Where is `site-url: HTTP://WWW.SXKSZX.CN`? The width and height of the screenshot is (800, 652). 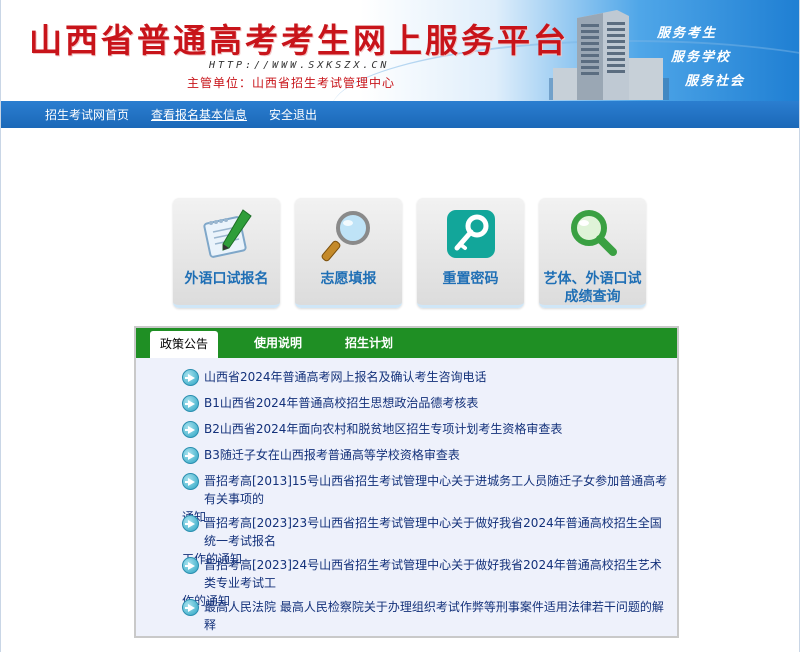 site-url: HTTP://WWW.SXKSZX.CN is located at coordinates (299, 65).